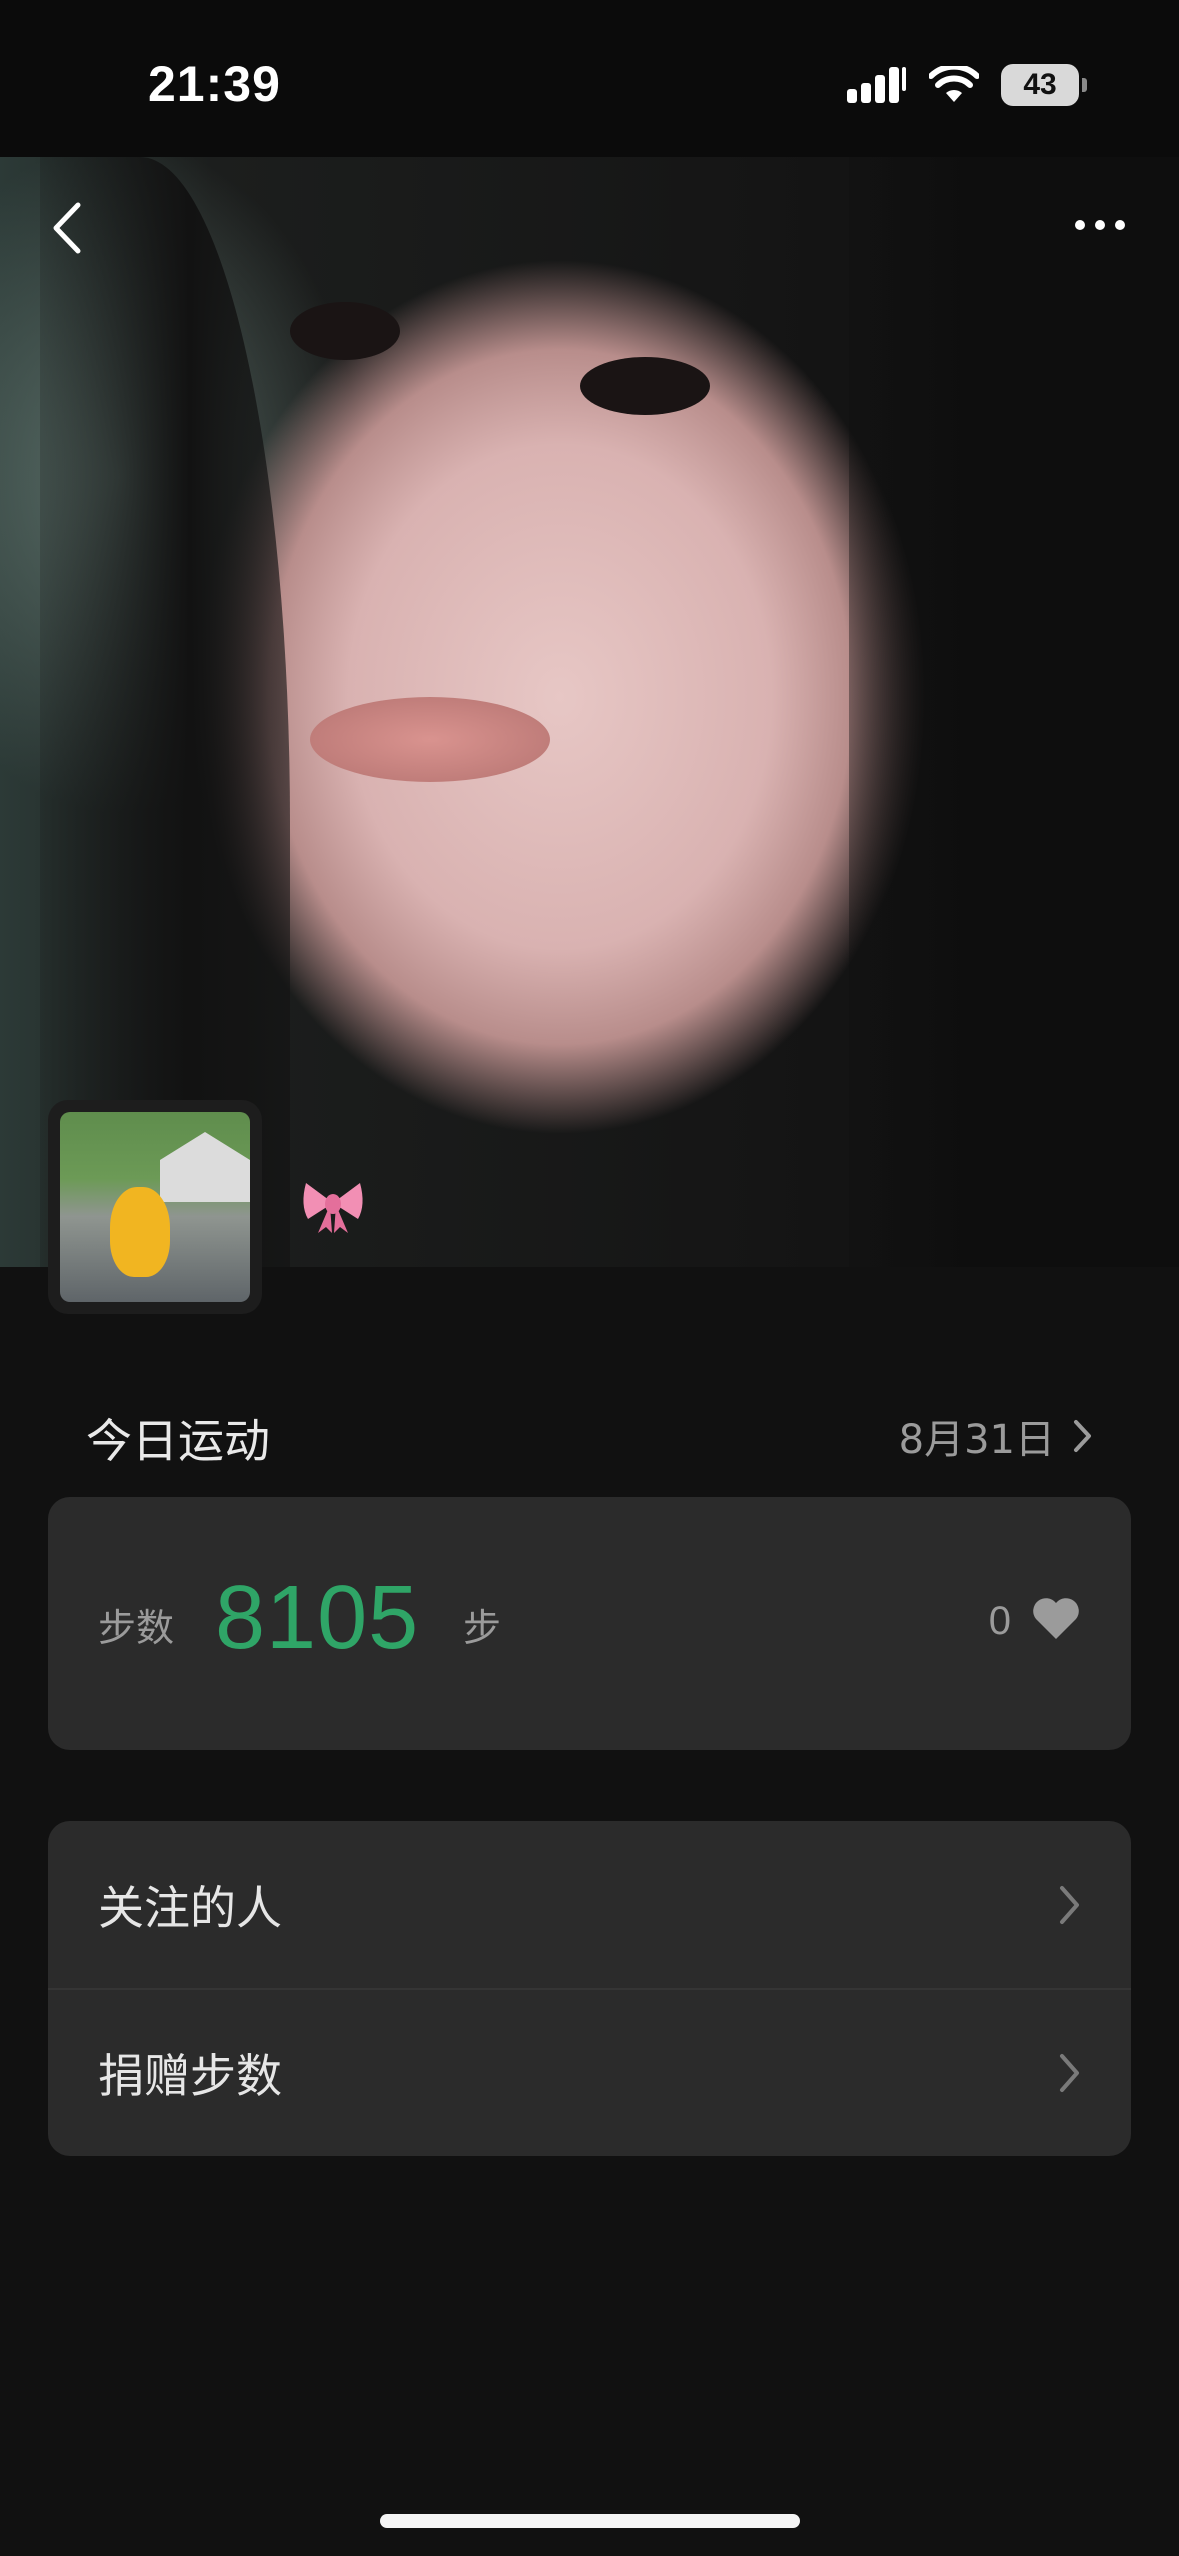  What do you see at coordinates (482, 1628) in the screenshot?
I see `steps-unit: 步` at bounding box center [482, 1628].